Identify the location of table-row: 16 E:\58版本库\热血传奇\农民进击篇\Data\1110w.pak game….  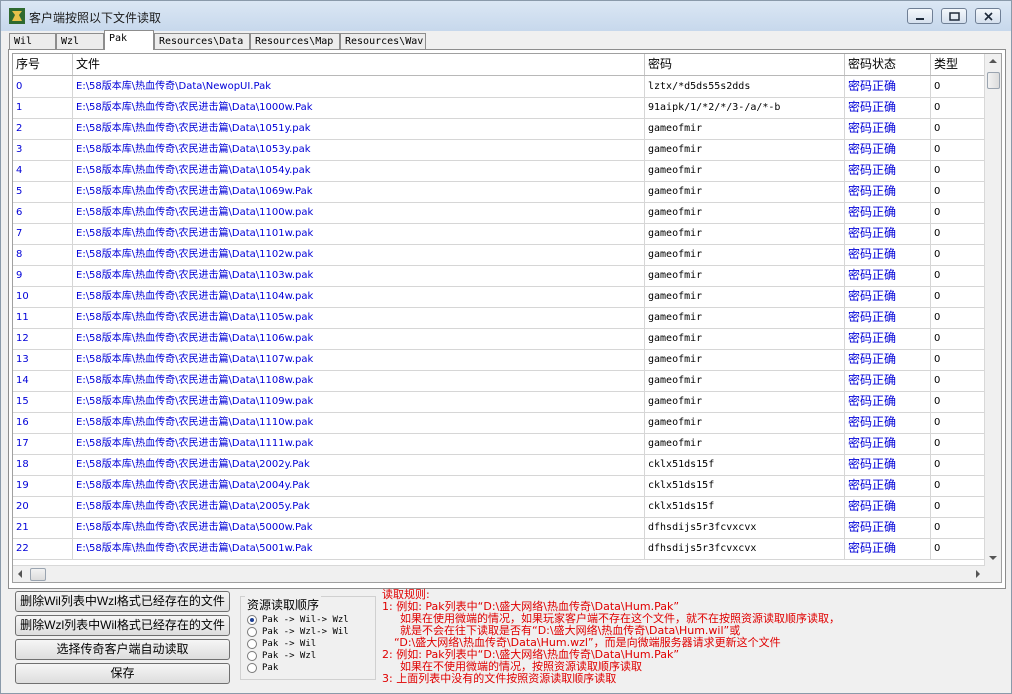
(499, 423).